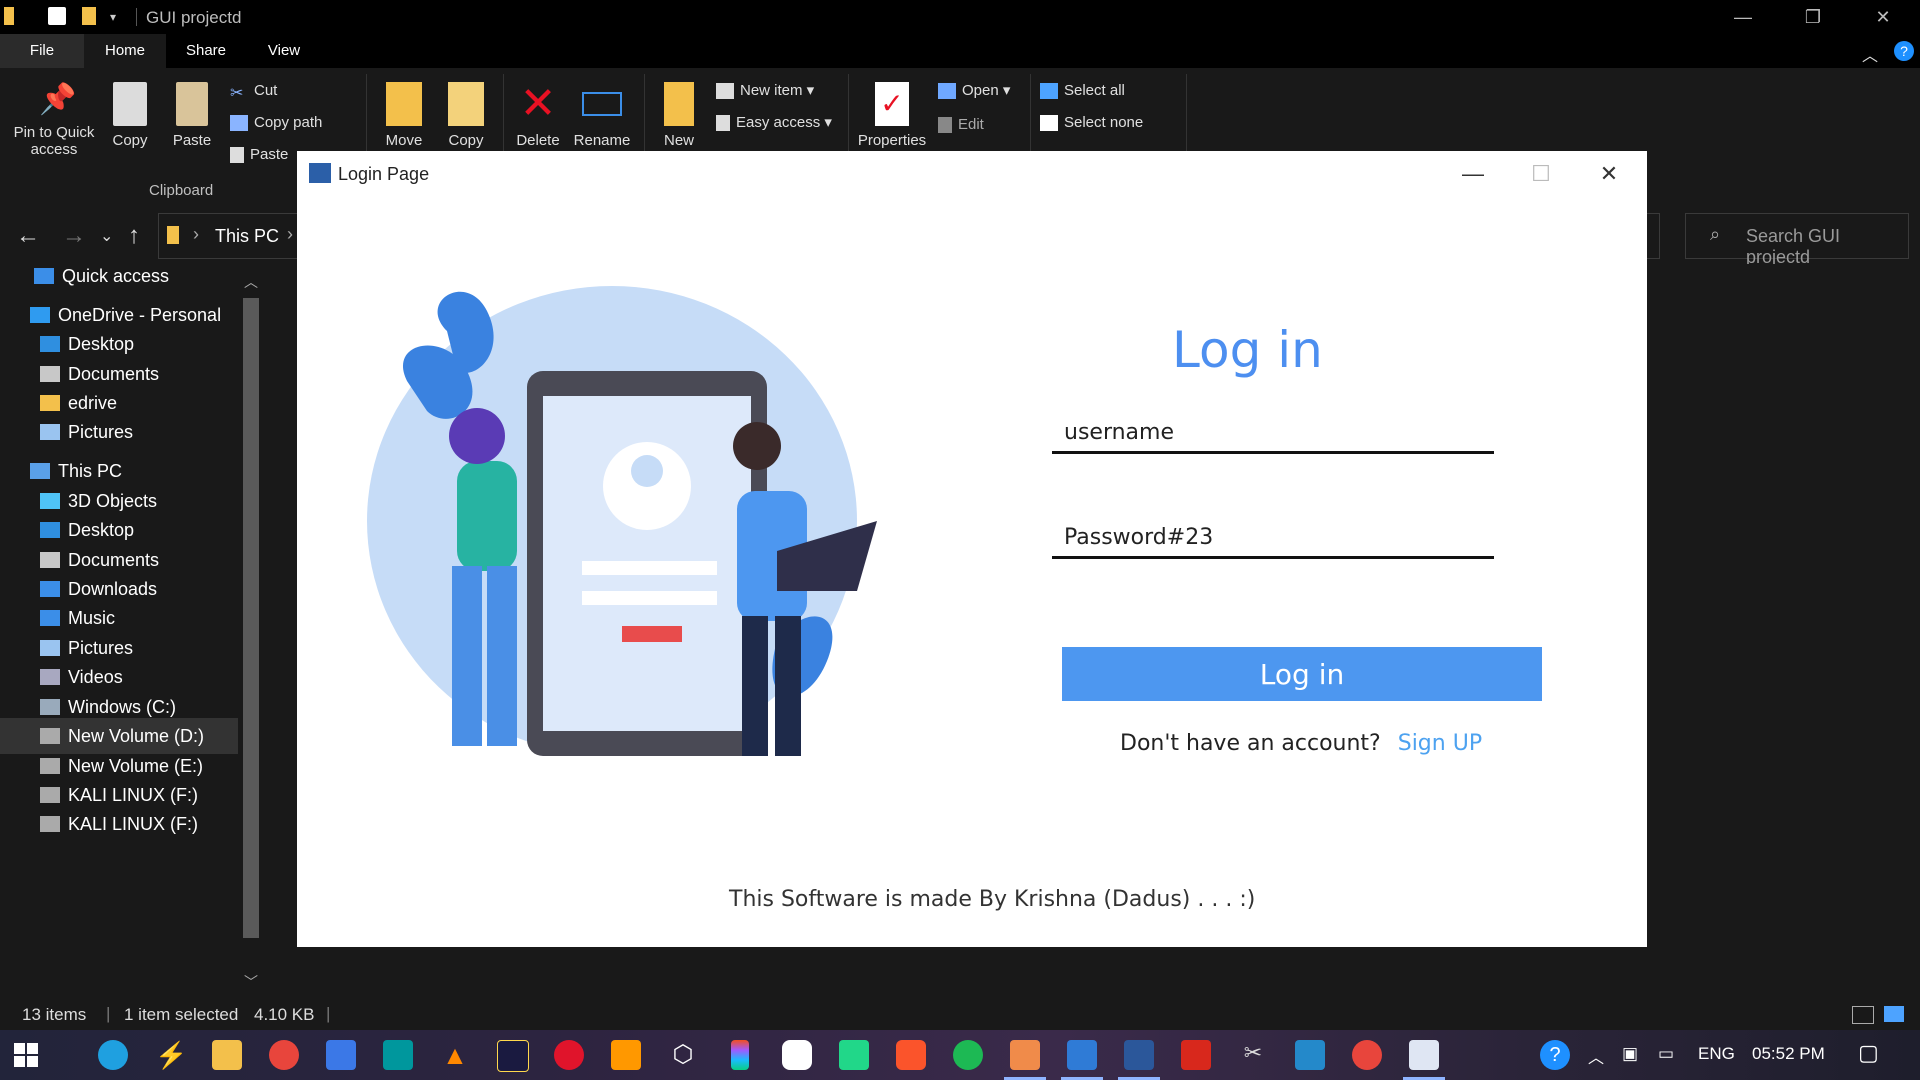 This screenshot has height=1080, width=1920. I want to click on spotify-icon, so click(968, 1055).